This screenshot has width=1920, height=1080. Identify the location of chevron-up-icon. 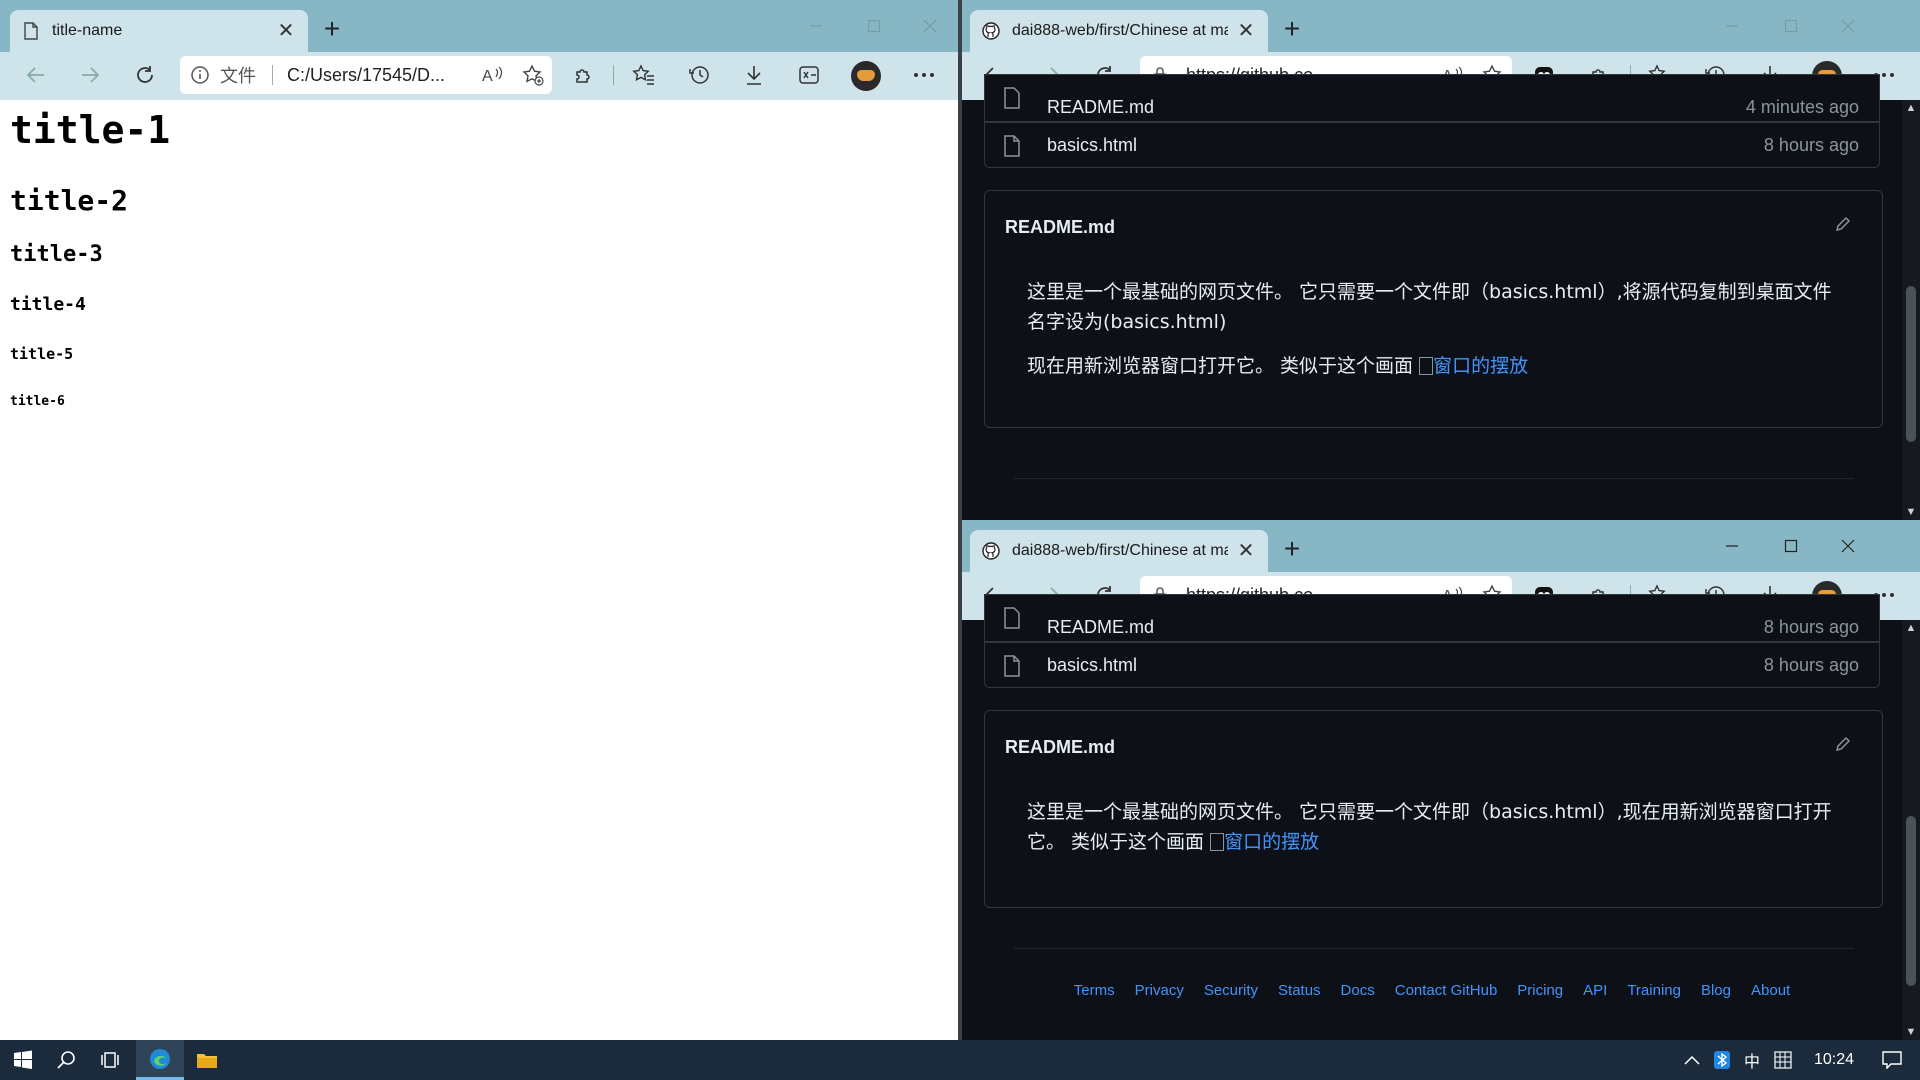
(1692, 1060).